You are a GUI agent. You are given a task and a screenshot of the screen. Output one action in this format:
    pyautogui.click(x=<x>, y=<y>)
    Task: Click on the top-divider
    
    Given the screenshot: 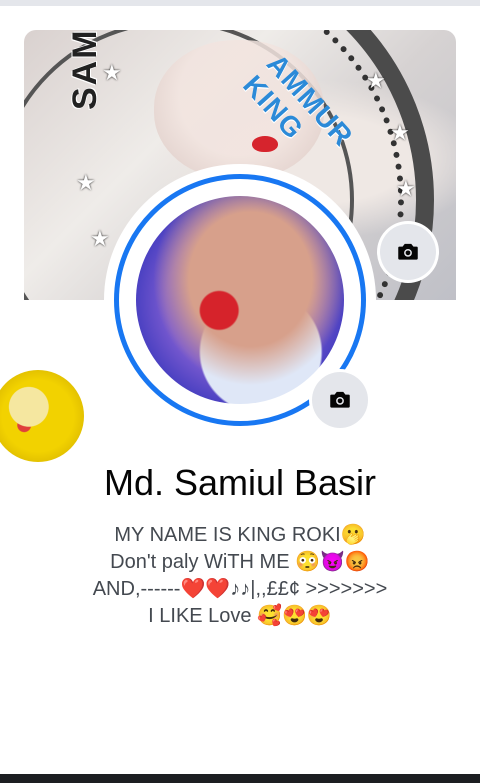 What is the action you would take?
    pyautogui.click(x=240, y=3)
    